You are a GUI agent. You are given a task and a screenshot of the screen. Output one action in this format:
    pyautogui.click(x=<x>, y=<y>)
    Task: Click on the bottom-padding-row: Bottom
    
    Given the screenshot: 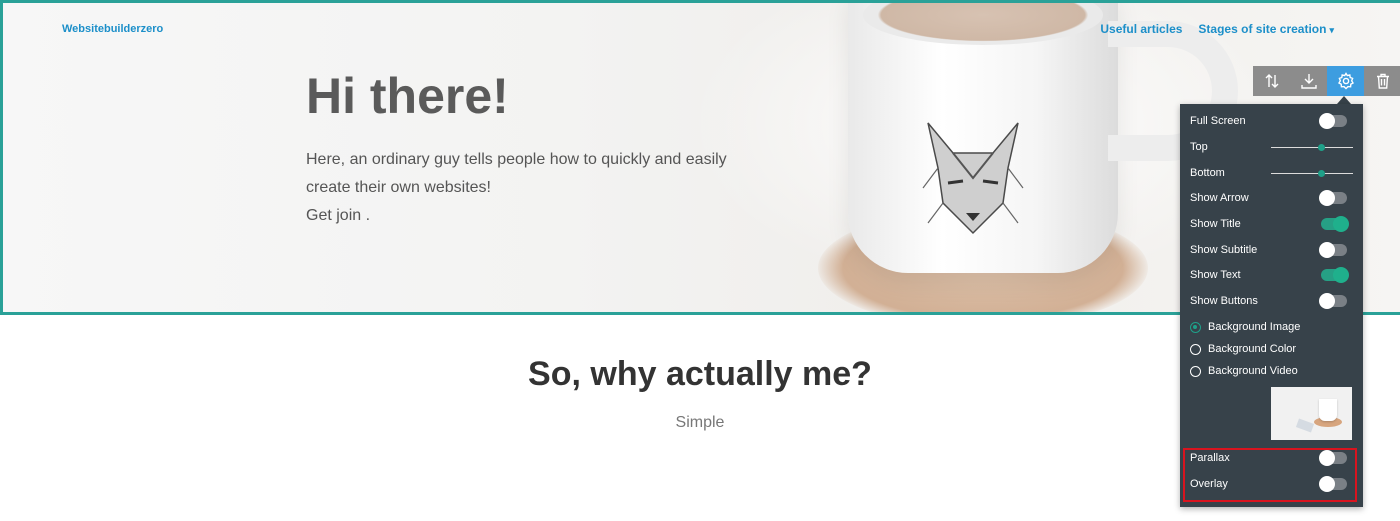 What is the action you would take?
    pyautogui.click(x=1271, y=173)
    